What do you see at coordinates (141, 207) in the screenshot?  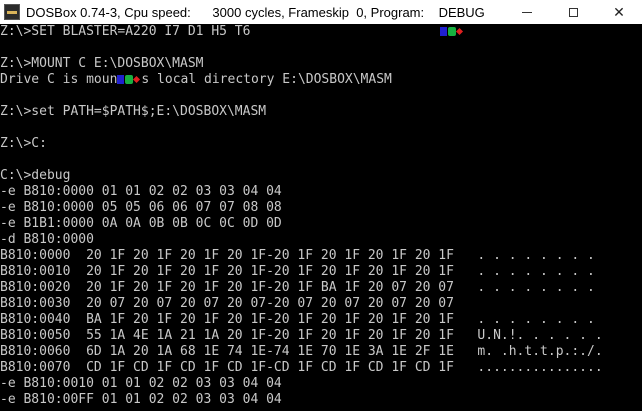 I see `console-line: -e B810:0000 05 05 06 06 07 07 08 08` at bounding box center [141, 207].